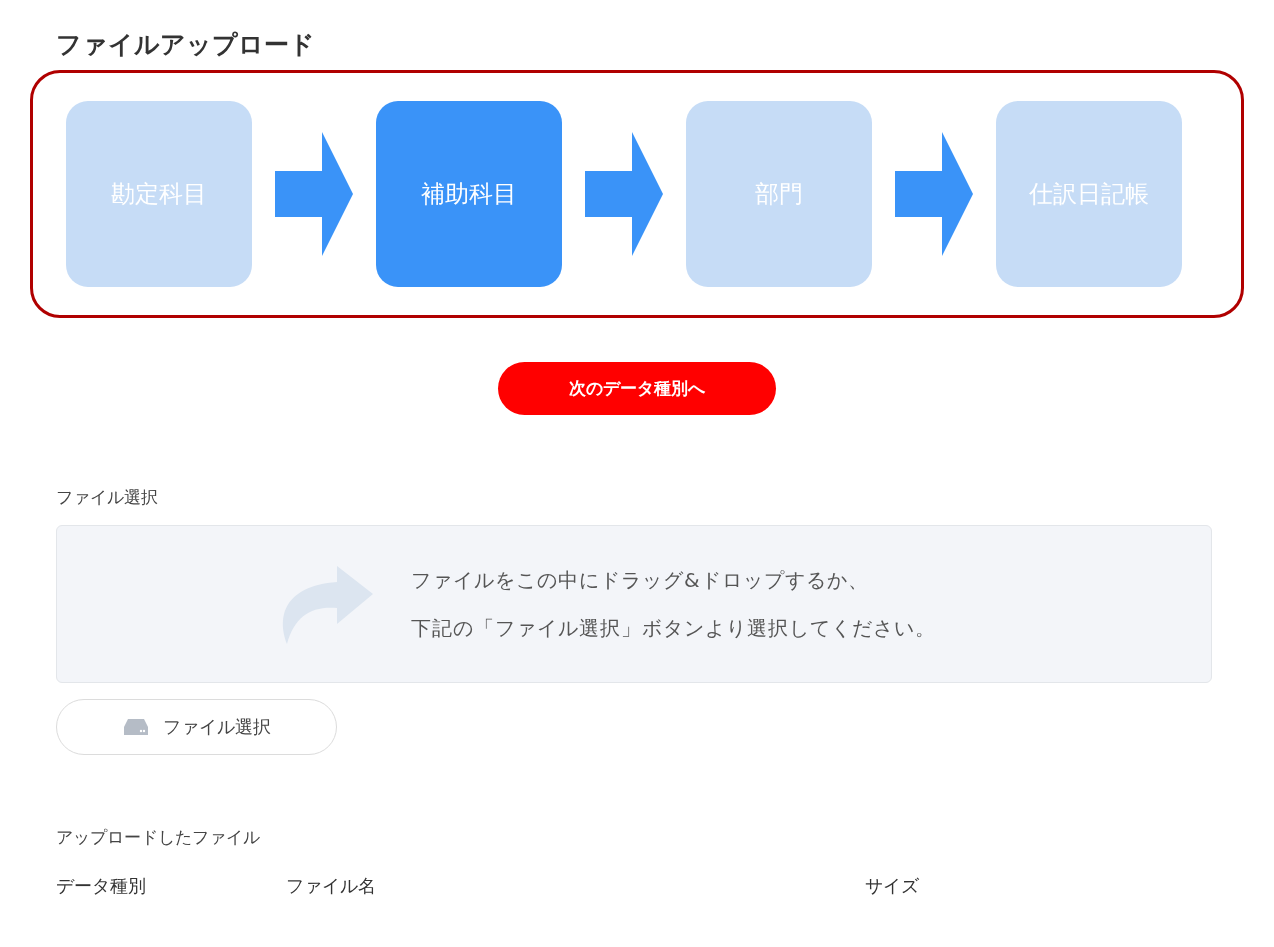  Describe the element at coordinates (196, 726) in the screenshot. I see `file-select-button: ファイル選択` at that location.